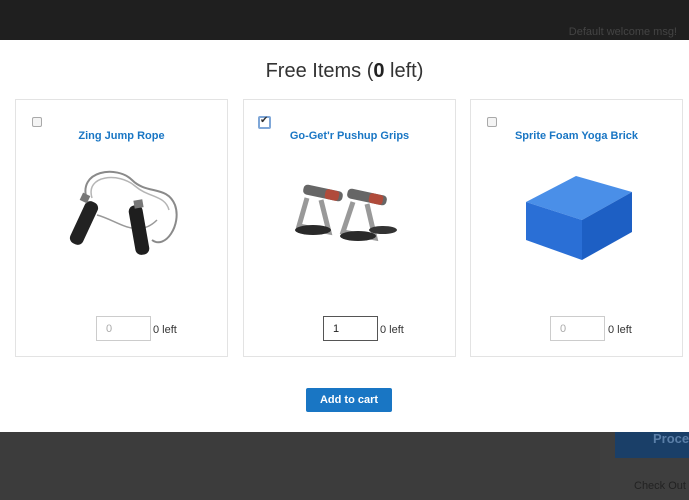  Describe the element at coordinates (344, 466) in the screenshot. I see `page-backdrop` at that location.